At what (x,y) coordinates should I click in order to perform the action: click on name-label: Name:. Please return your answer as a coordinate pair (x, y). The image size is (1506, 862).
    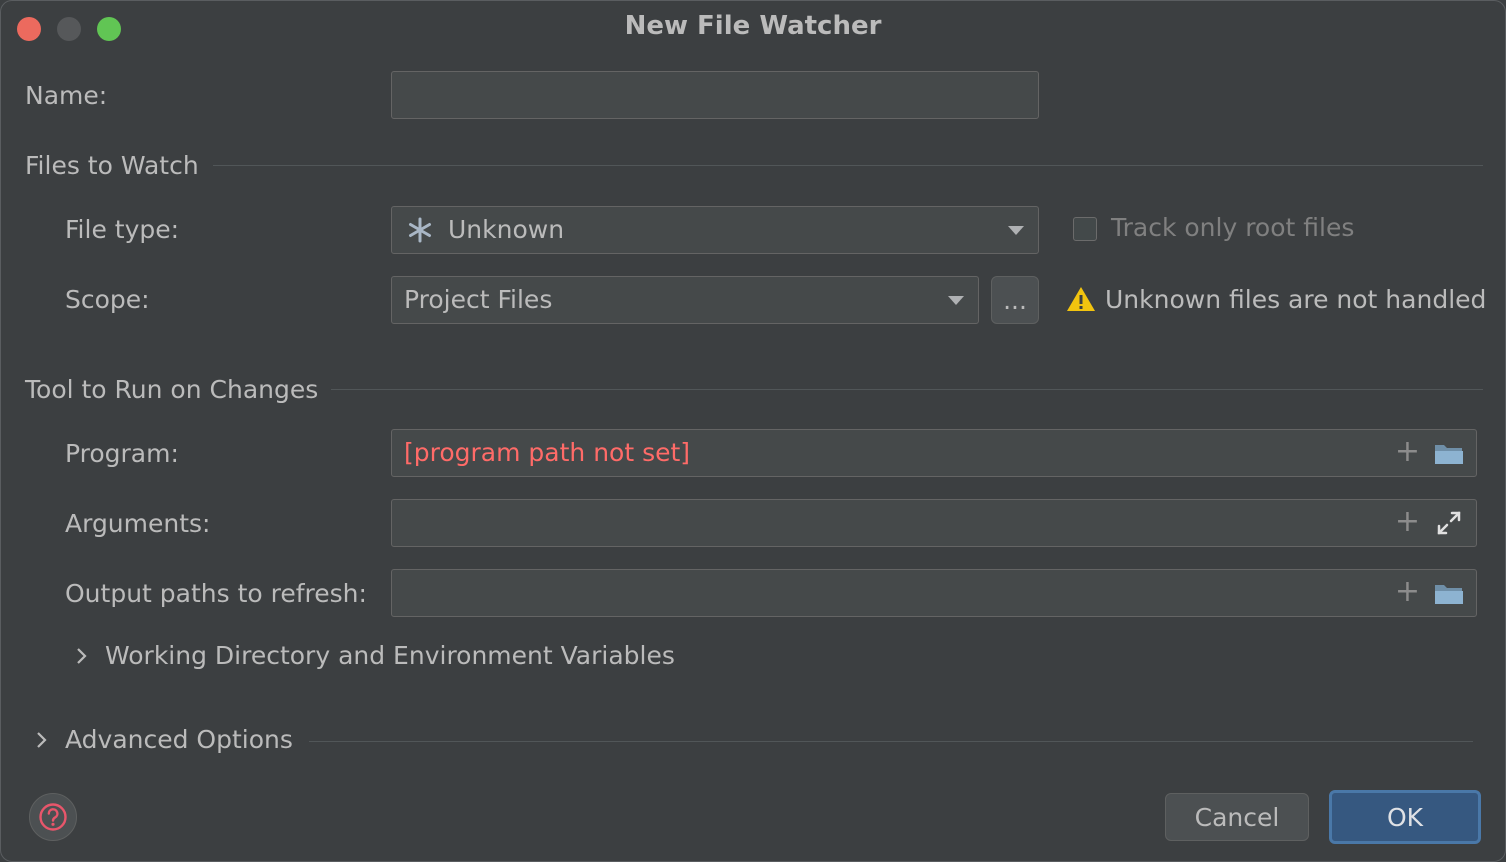
    Looking at the image, I should click on (66, 95).